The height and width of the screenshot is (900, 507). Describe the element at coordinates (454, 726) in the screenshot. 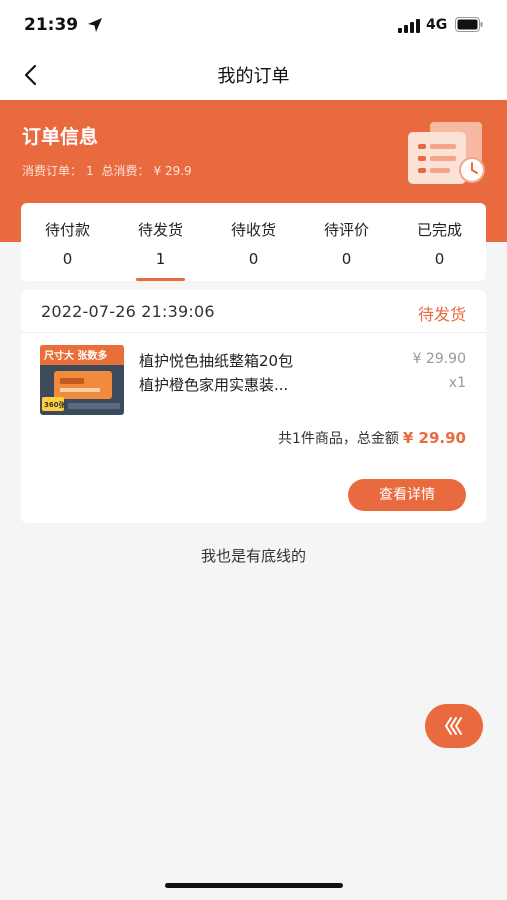

I see `triple-chevron-left-icon` at that location.